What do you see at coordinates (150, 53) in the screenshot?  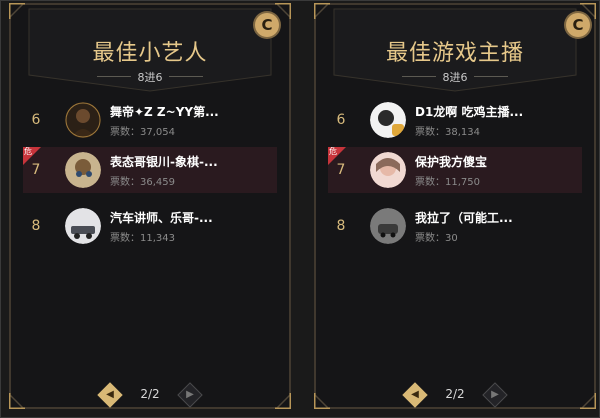 I see `panel-title: 最佳小艺人` at bounding box center [150, 53].